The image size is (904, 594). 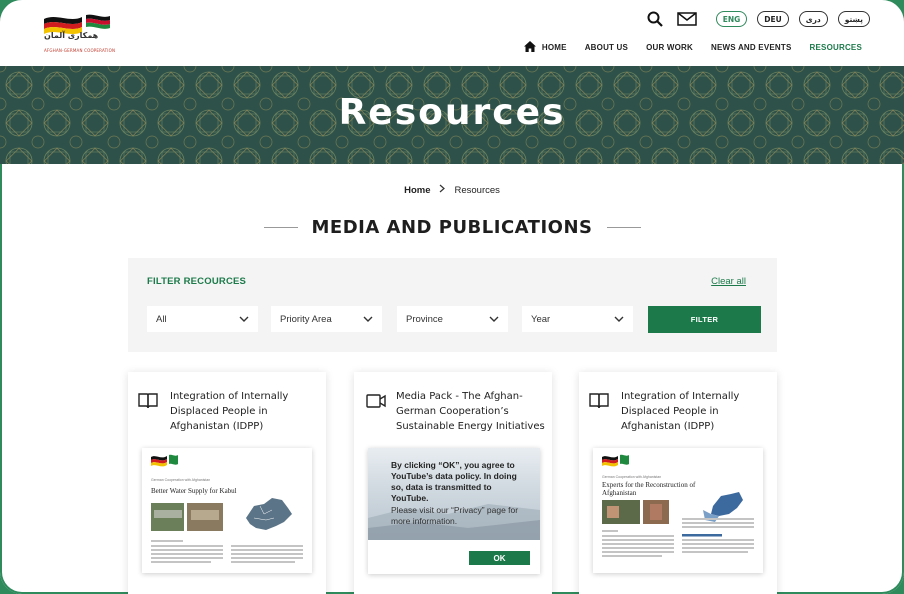 What do you see at coordinates (669, 47) in the screenshot?
I see `nav-our-work: OUR WORK` at bounding box center [669, 47].